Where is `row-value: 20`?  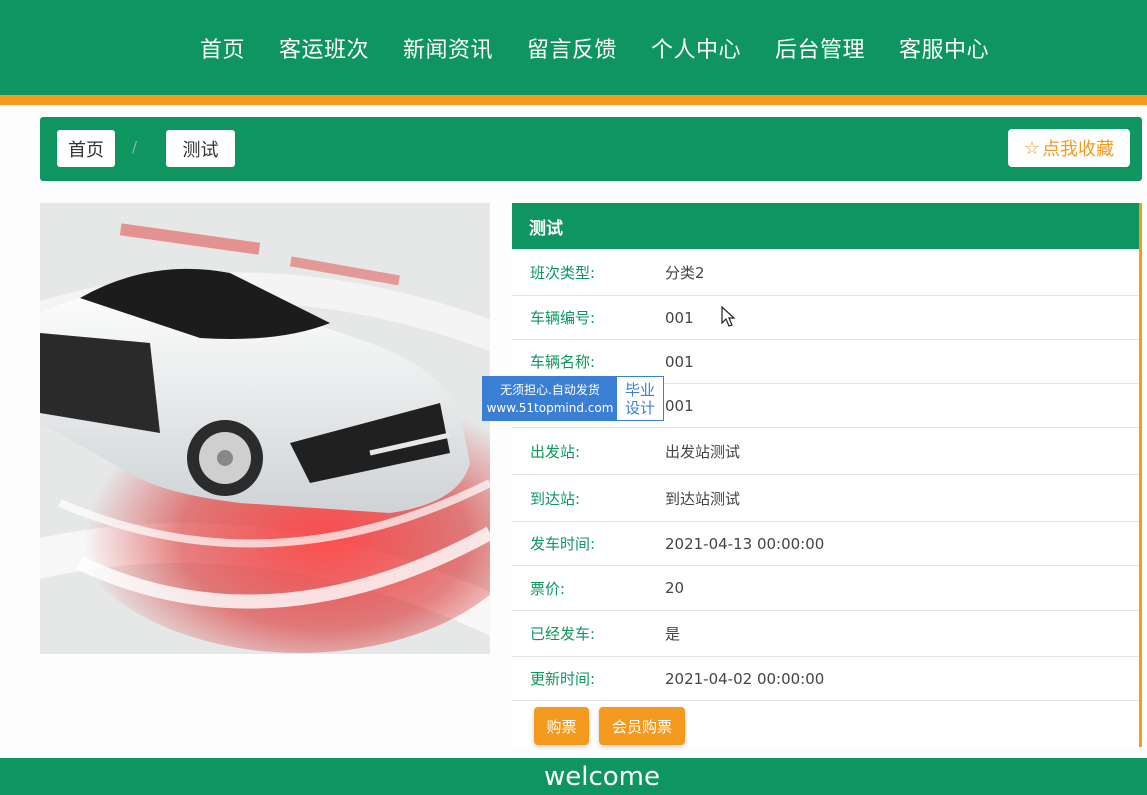 row-value: 20 is located at coordinates (675, 588).